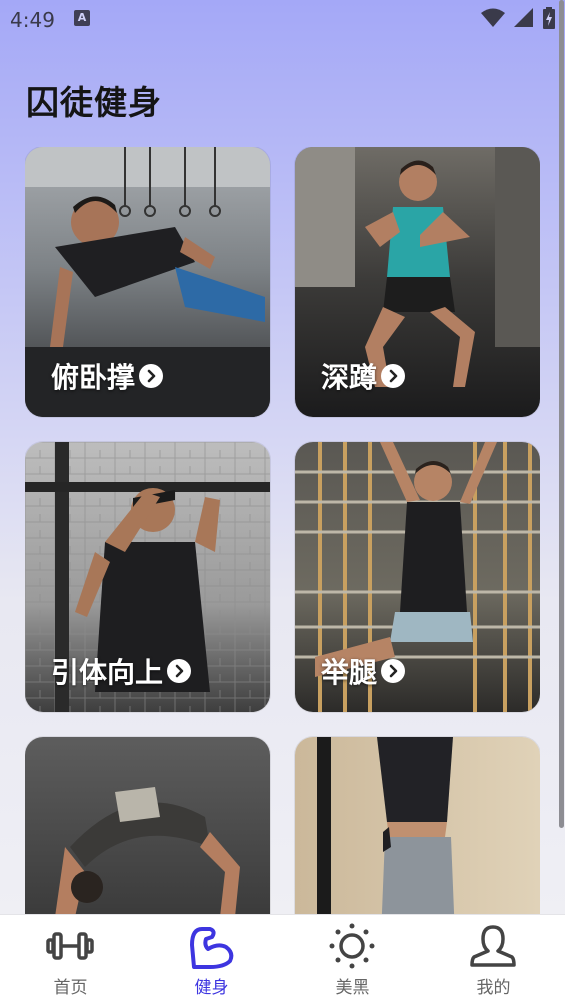 This screenshot has height=1004, width=565. What do you see at coordinates (70, 988) in the screenshot?
I see `tab-label: 首页` at bounding box center [70, 988].